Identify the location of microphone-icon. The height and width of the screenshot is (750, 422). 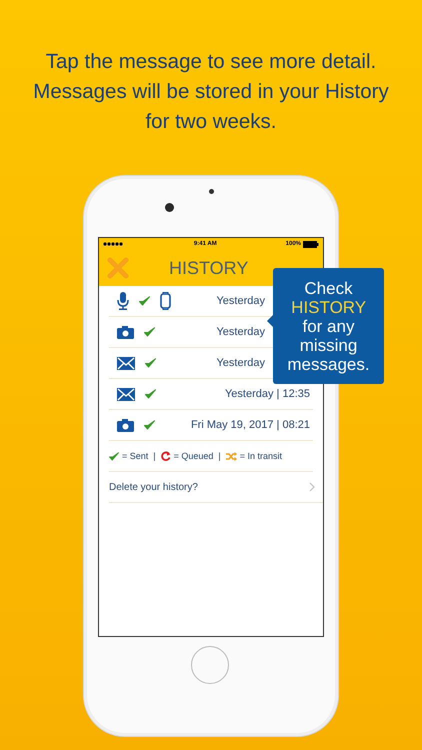
(123, 301).